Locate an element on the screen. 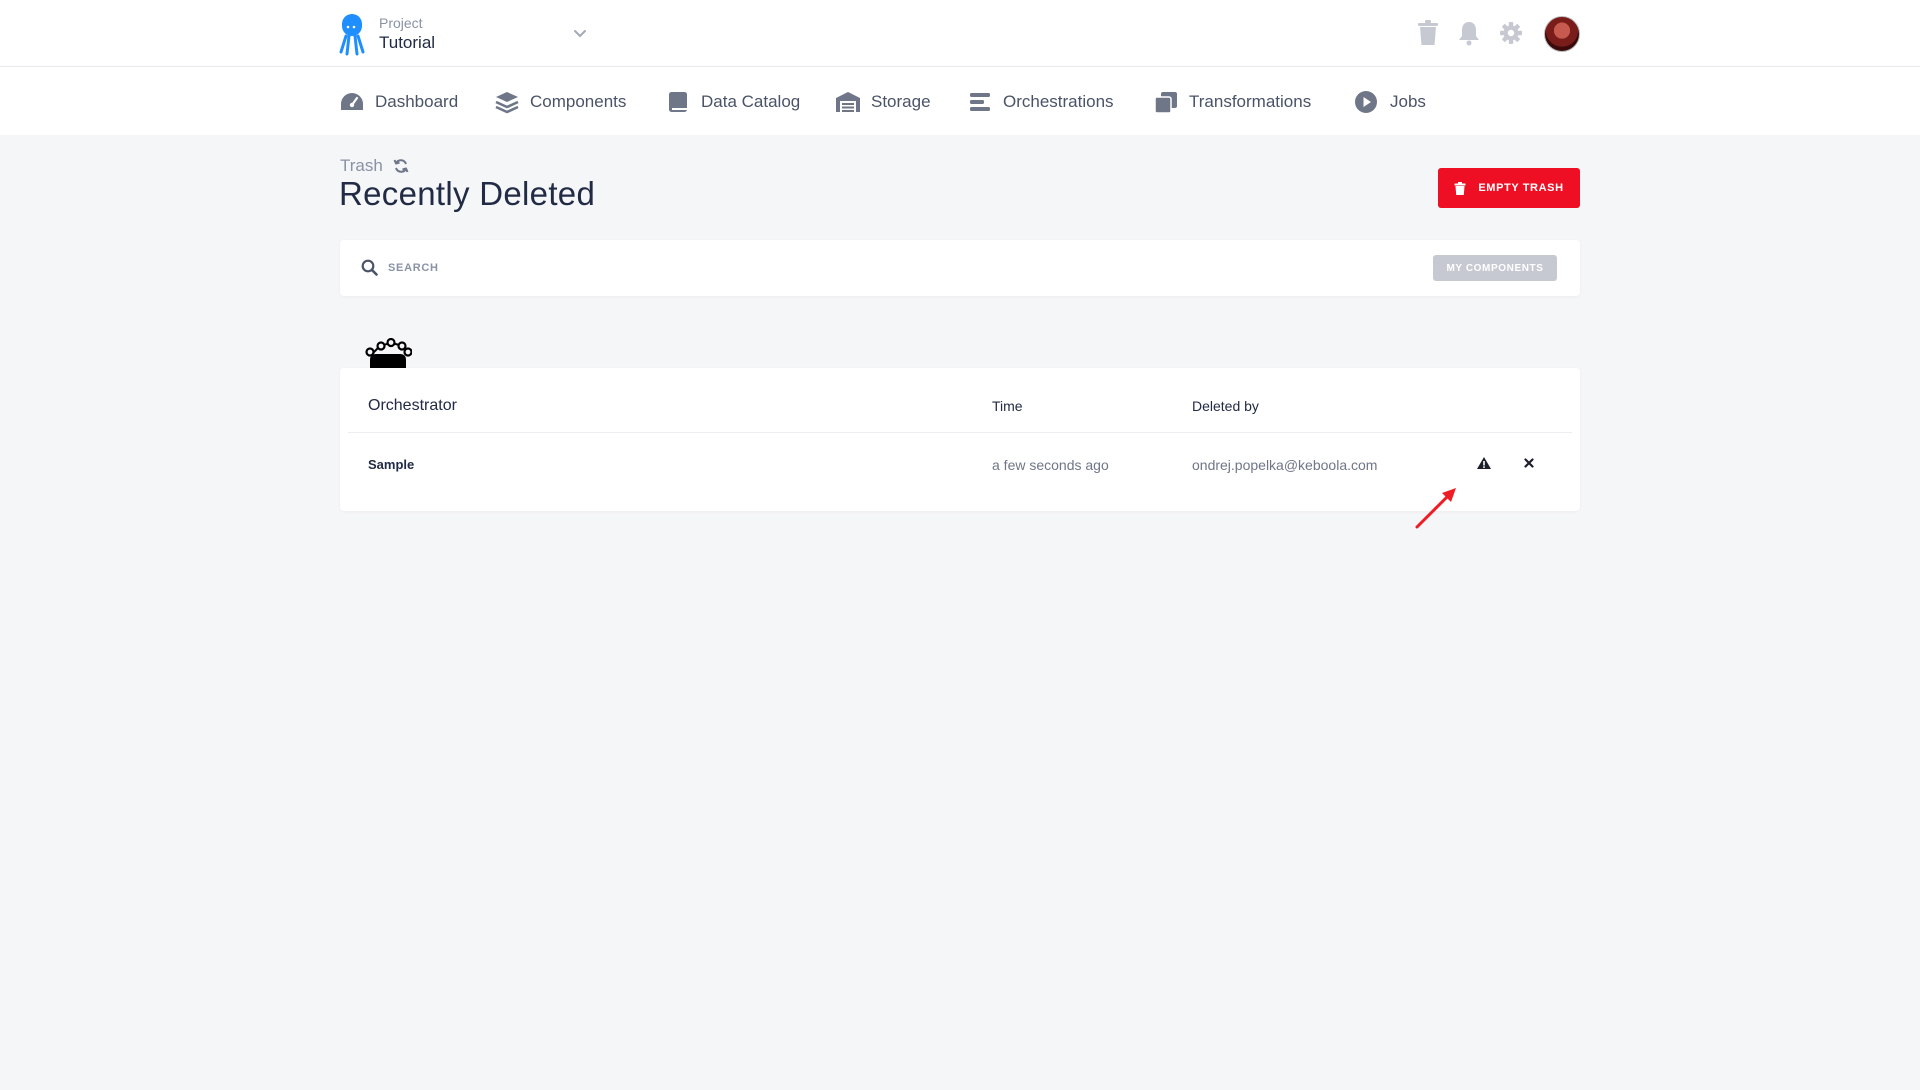 The width and height of the screenshot is (1920, 1090). nav-item-dashboard: Dashboard is located at coordinates (398, 102).